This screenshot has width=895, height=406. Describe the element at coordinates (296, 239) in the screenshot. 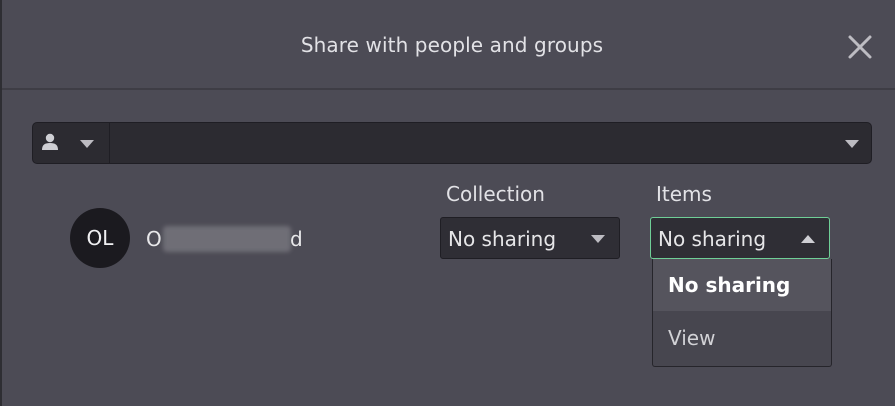

I see `user-name-end: d` at that location.